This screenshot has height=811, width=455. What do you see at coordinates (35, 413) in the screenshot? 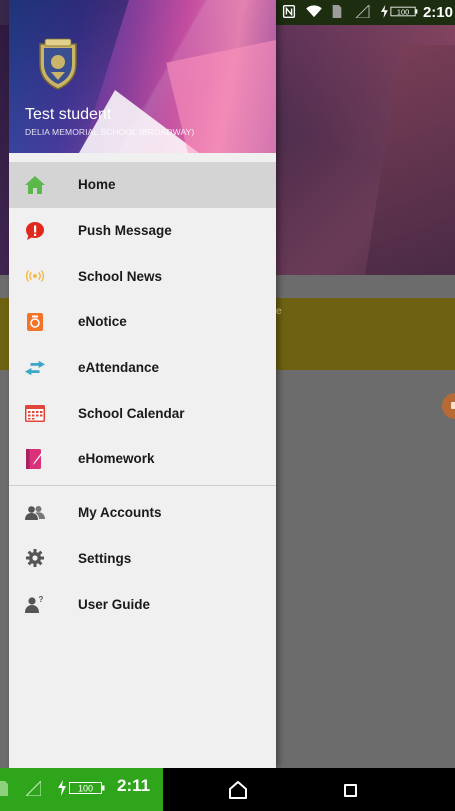
I see `calendar-icon` at bounding box center [35, 413].